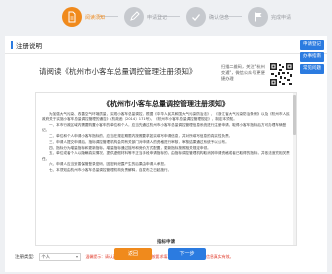  What do you see at coordinates (157, 17) in the screenshot?
I see `step-label: 申请登记` at bounding box center [157, 17].